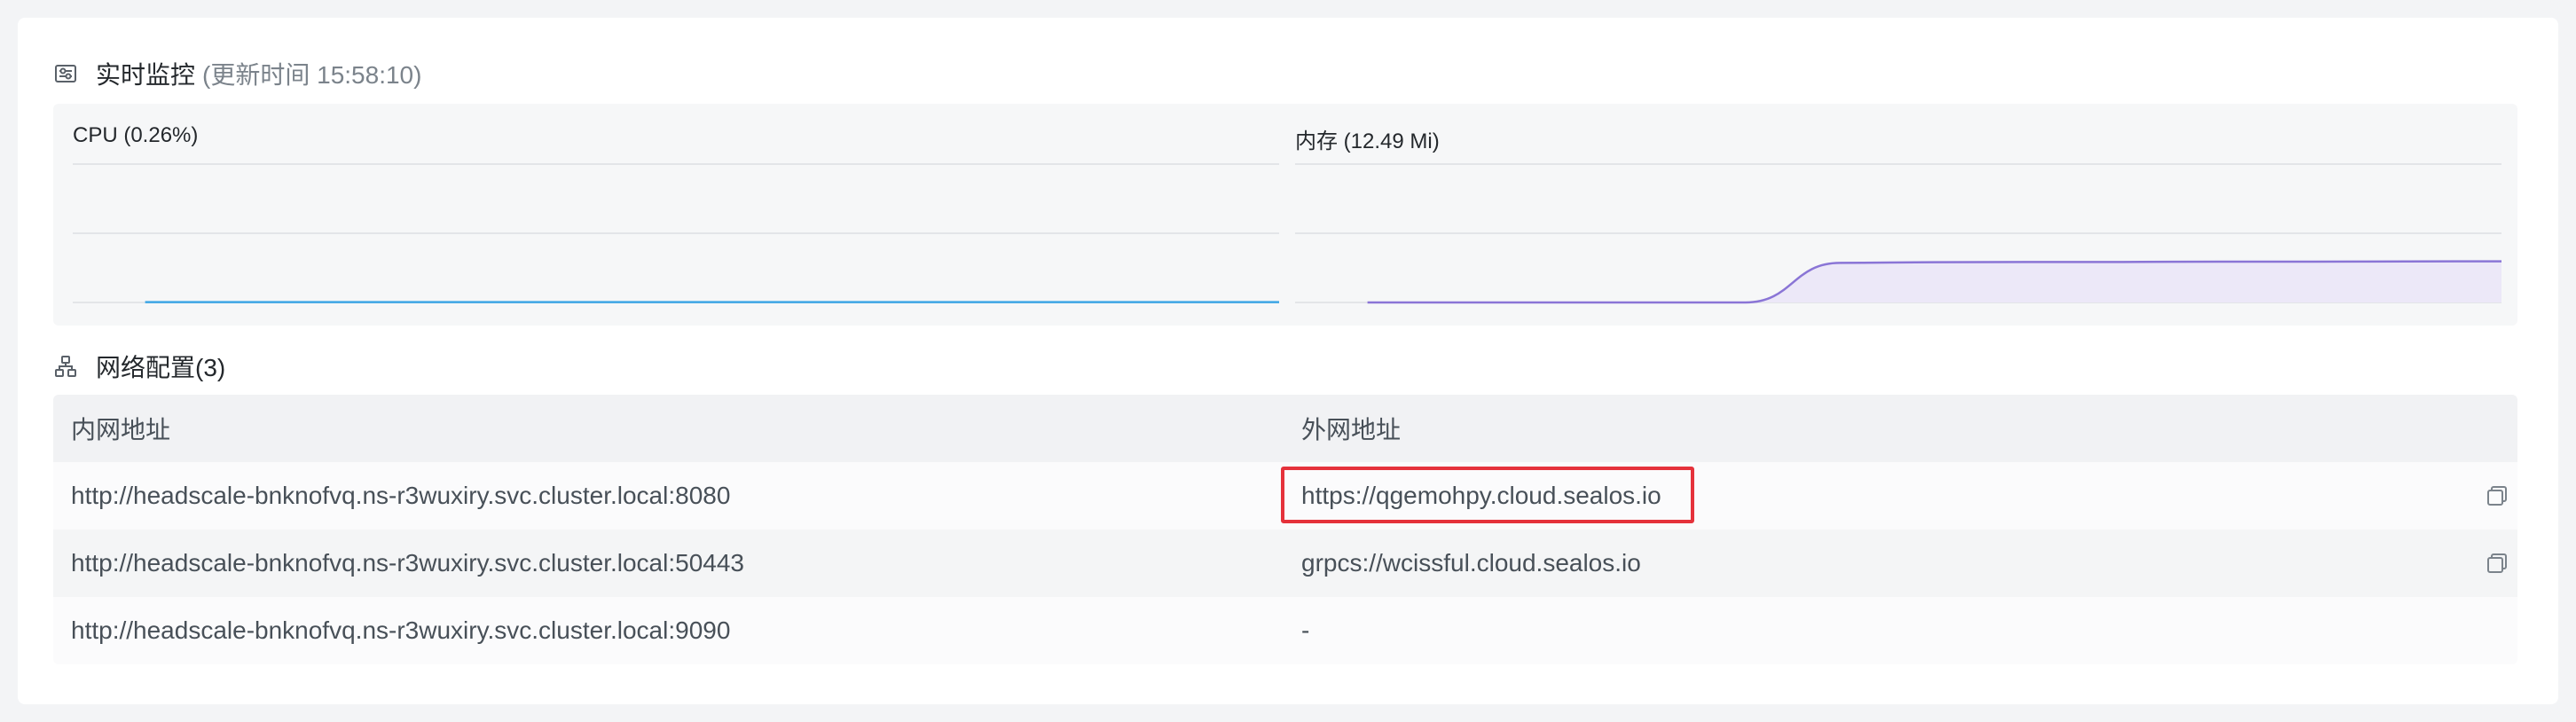 This screenshot has width=2576, height=722. I want to click on monitor-section-header: 实时监控 (更新时间 15:58:10), so click(237, 73).